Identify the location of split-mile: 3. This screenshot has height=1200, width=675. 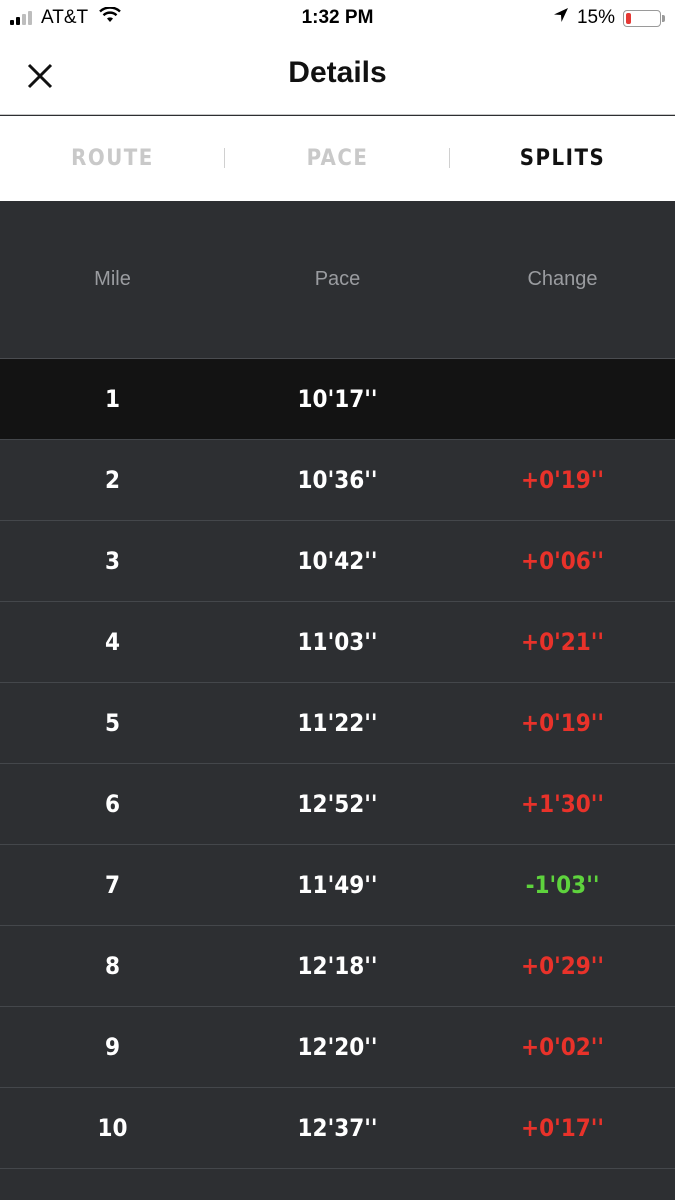
(112, 561).